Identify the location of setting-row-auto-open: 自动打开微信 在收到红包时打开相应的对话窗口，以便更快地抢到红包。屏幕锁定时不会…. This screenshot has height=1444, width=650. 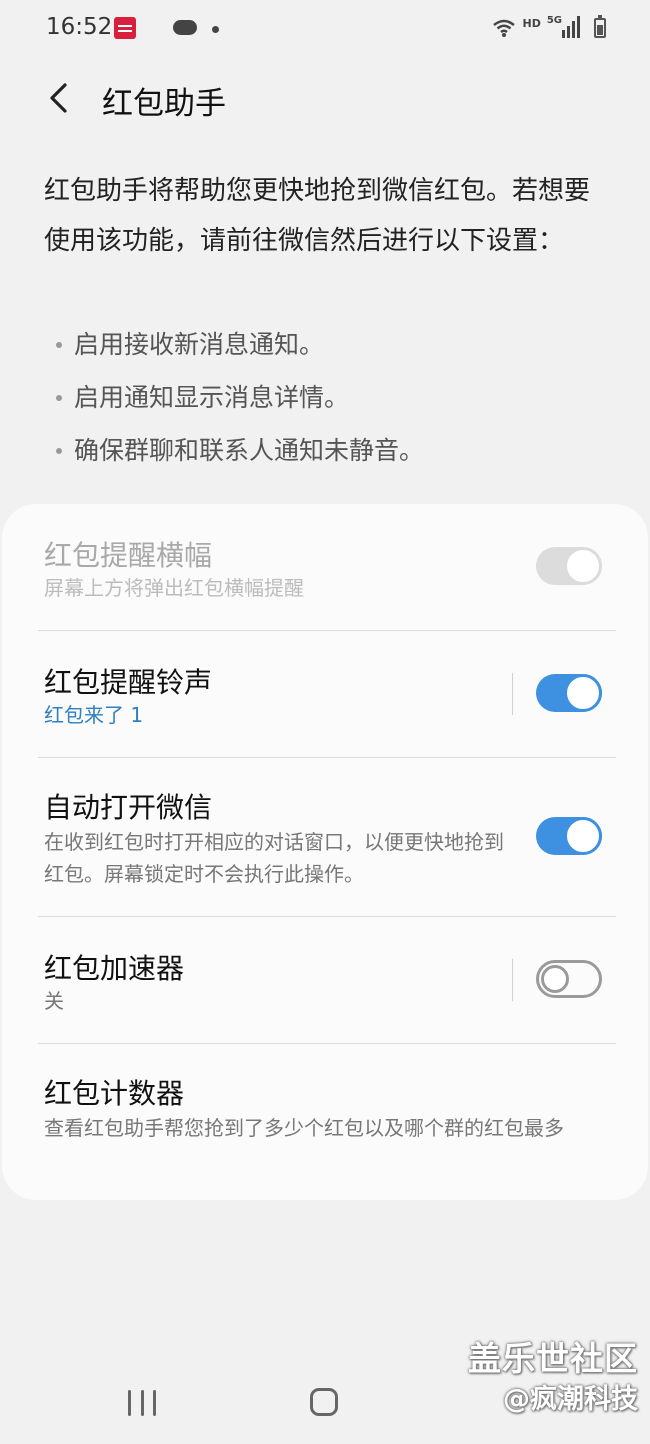
(325, 837).